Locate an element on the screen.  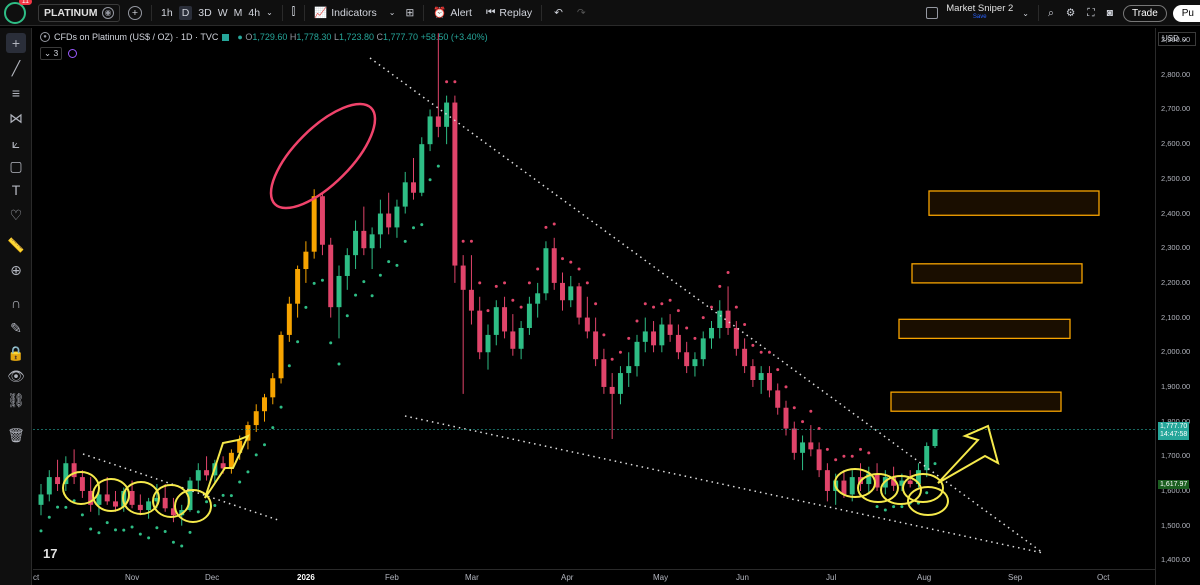
alert-button: Alert is located at coordinates (461, 13).